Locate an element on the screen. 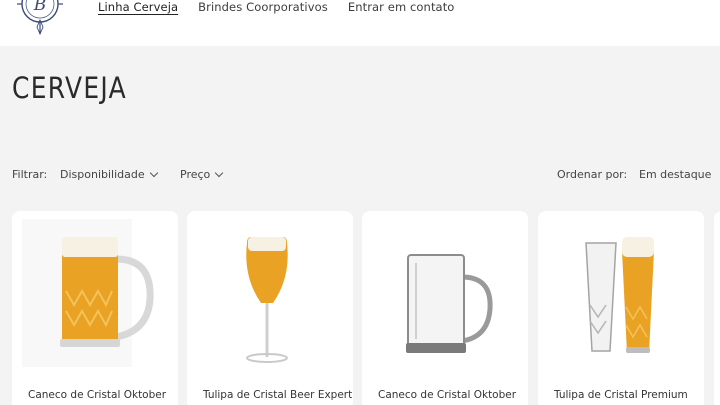  beer-mug-filled-image is located at coordinates (88, 293).